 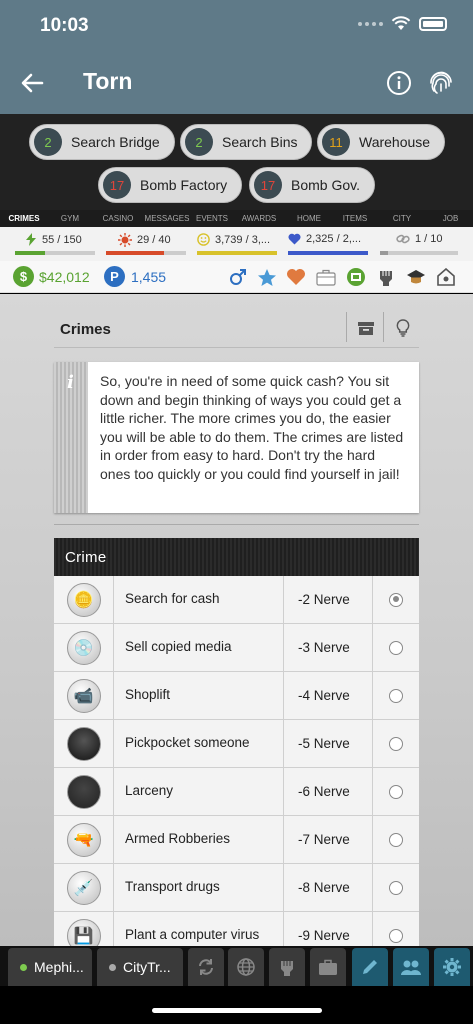 I want to click on lightbulb-icon, so click(x=403, y=328).